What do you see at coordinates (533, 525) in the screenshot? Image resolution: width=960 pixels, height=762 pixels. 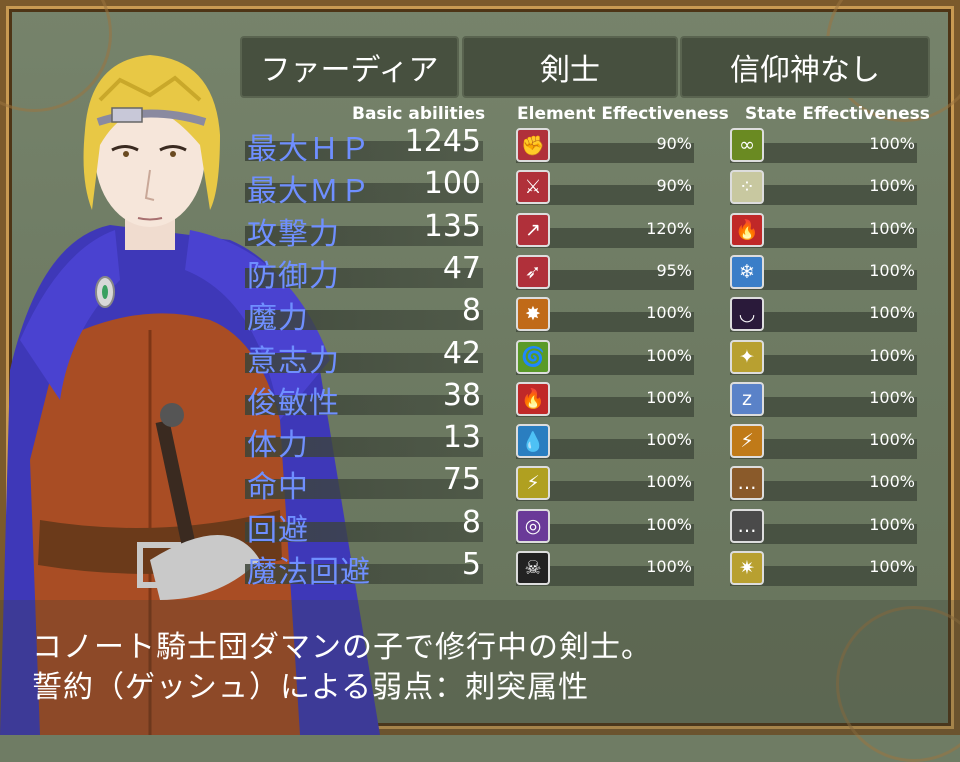 I see `vortex-icon: ◎` at bounding box center [533, 525].